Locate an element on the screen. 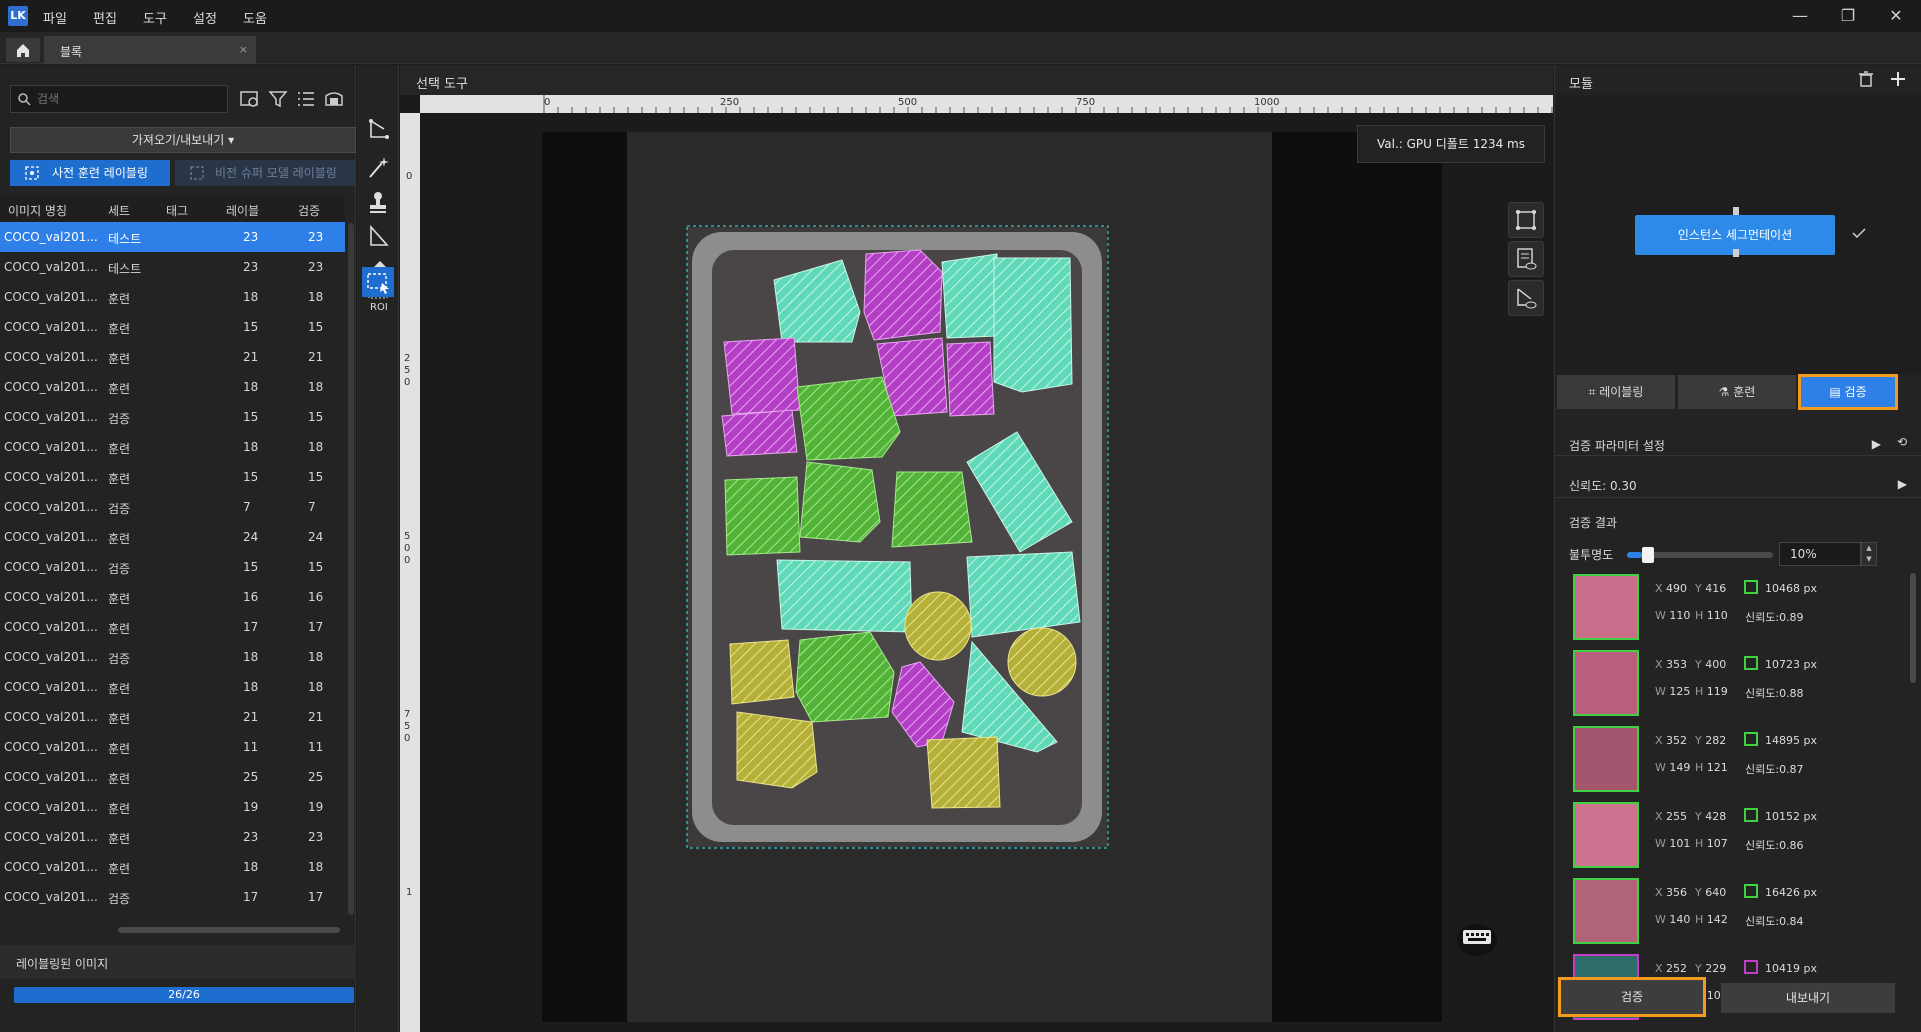 This screenshot has height=1032, width=1921. table-horizontal-scrollbar is located at coordinates (229, 930).